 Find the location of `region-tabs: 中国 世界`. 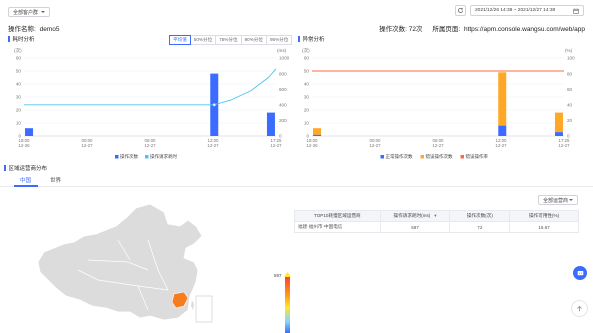

region-tabs: 中国 世界 is located at coordinates (296, 180).